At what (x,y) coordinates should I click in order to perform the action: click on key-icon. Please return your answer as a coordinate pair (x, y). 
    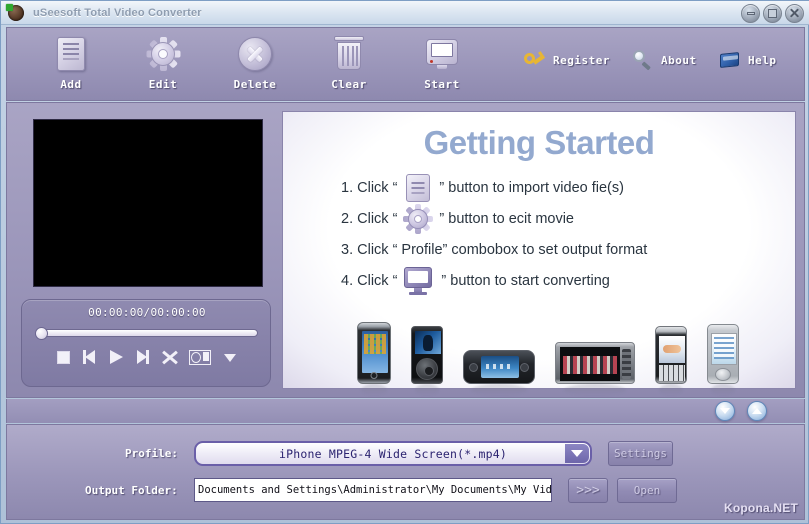
    Looking at the image, I should click on (533, 60).